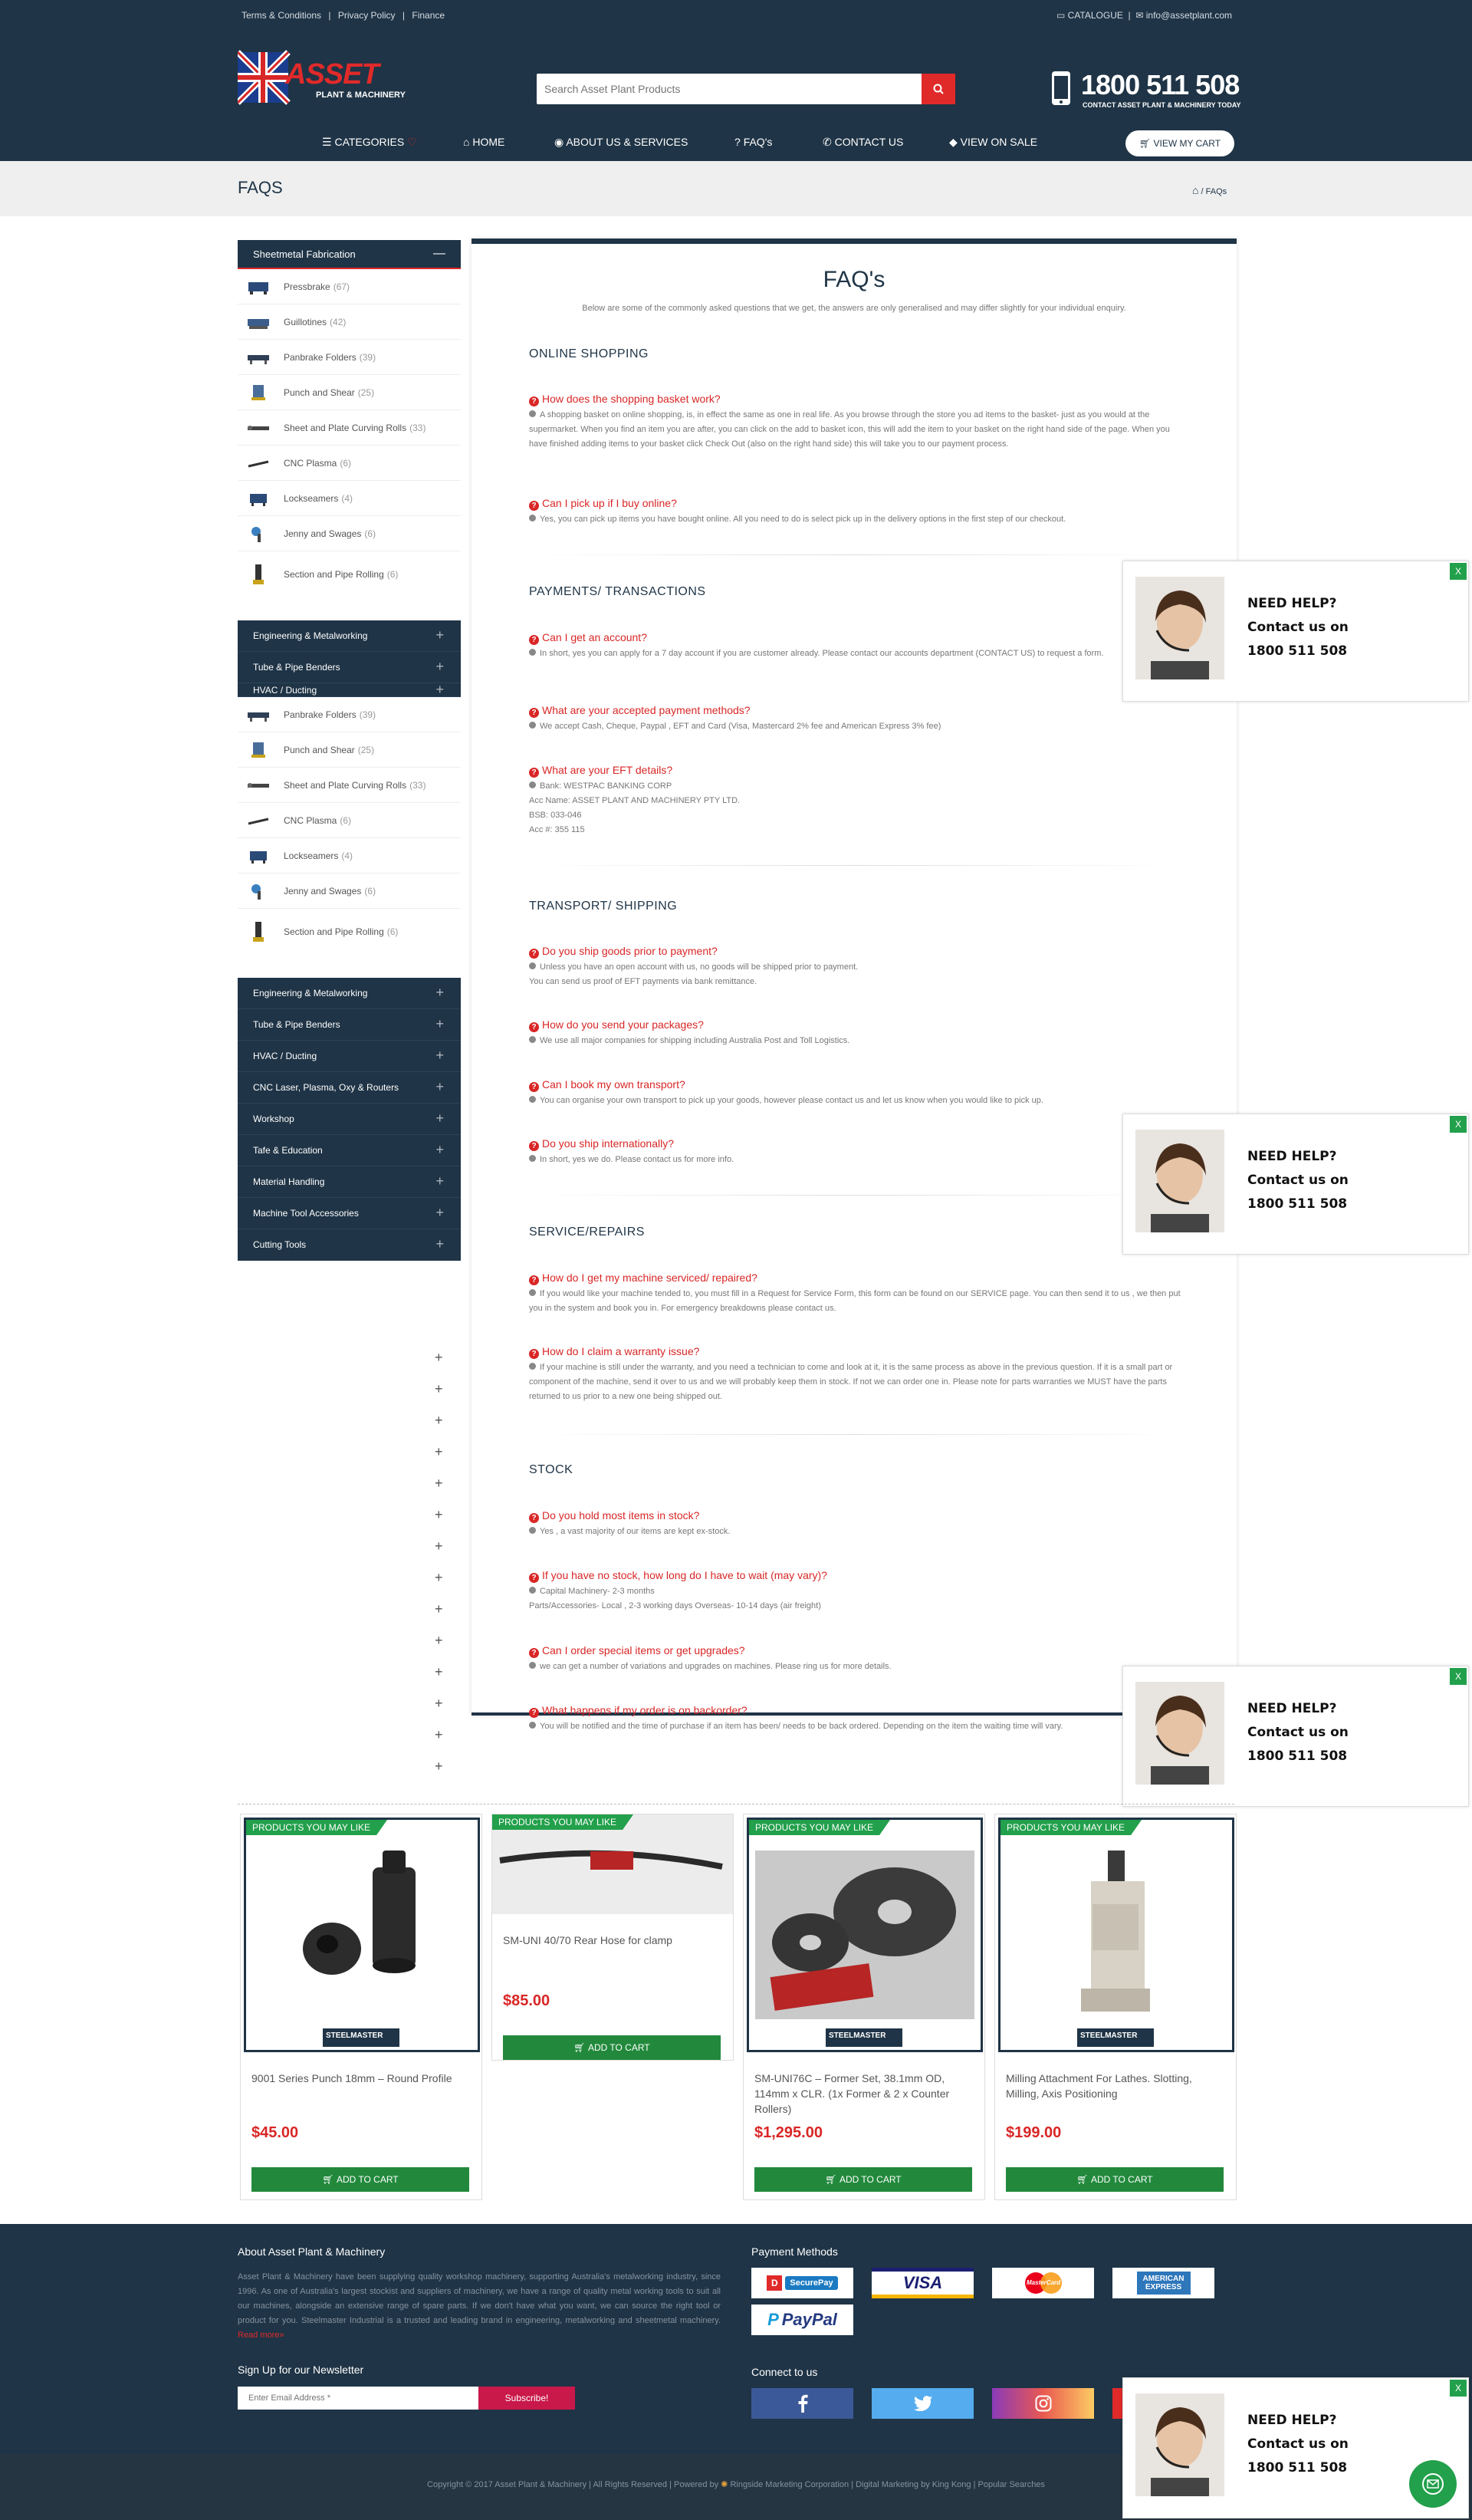 The width and height of the screenshot is (1472, 2520). What do you see at coordinates (802, 2403) in the screenshot?
I see `facebook-button` at bounding box center [802, 2403].